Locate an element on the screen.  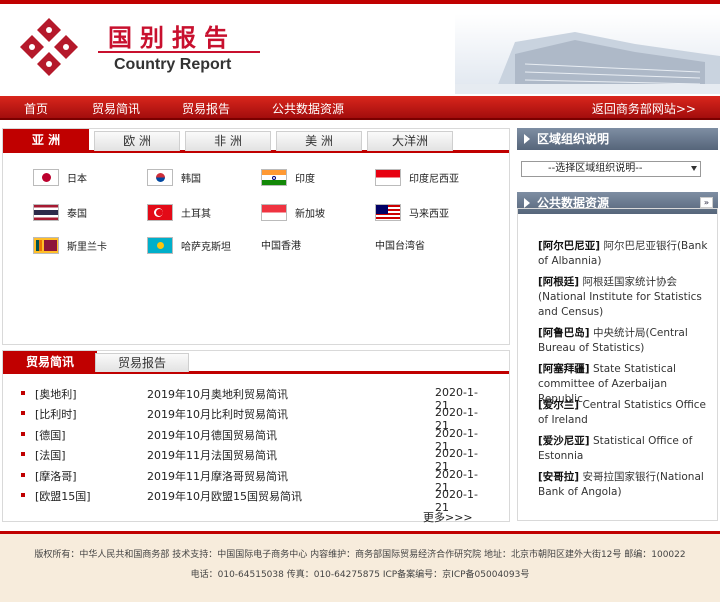
site-title-cn: 国别报告 is located at coordinates (172, 38).